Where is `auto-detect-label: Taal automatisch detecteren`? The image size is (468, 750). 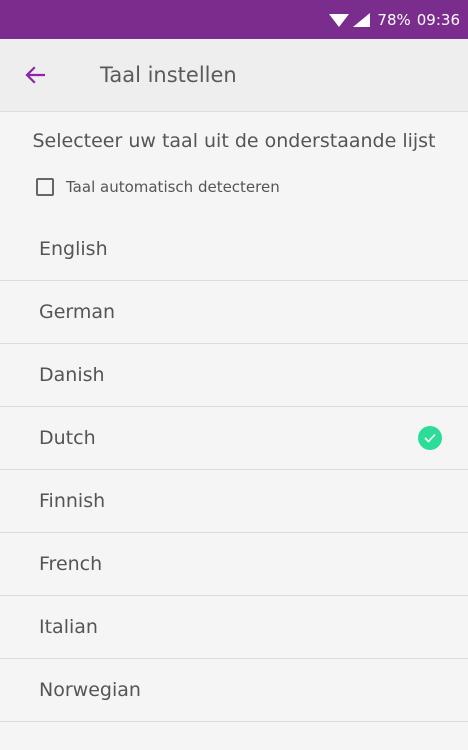
auto-detect-label: Taal automatisch detecteren is located at coordinates (173, 187).